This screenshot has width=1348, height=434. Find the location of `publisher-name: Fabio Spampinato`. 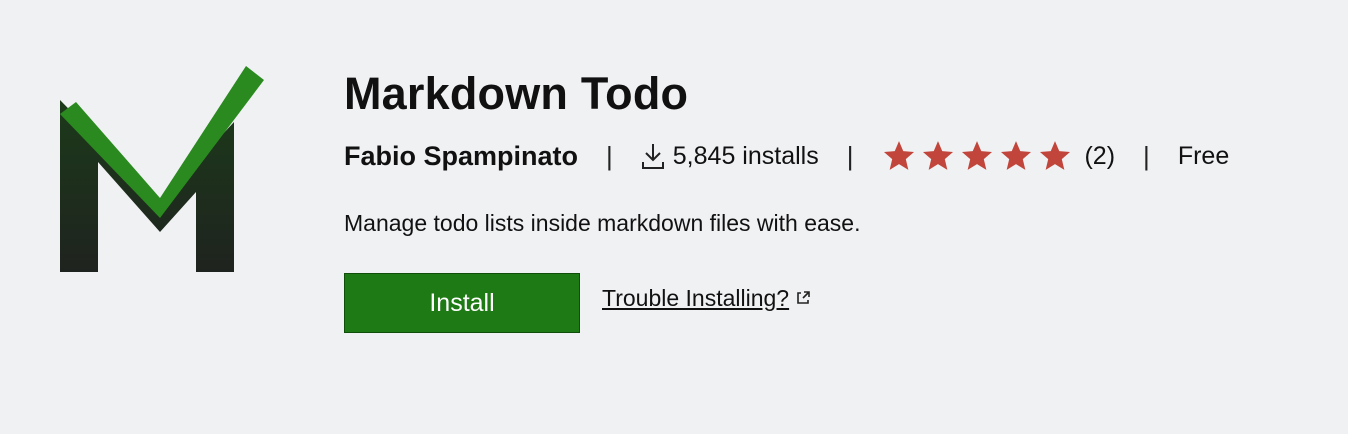

publisher-name: Fabio Spampinato is located at coordinates (461, 156).